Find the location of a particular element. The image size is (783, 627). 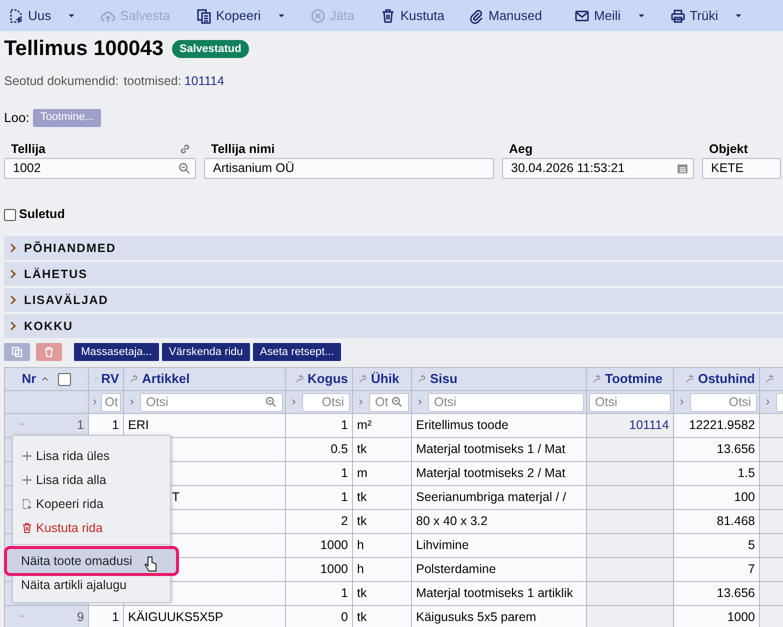

filter-placeholder: Ot is located at coordinates (111, 402).